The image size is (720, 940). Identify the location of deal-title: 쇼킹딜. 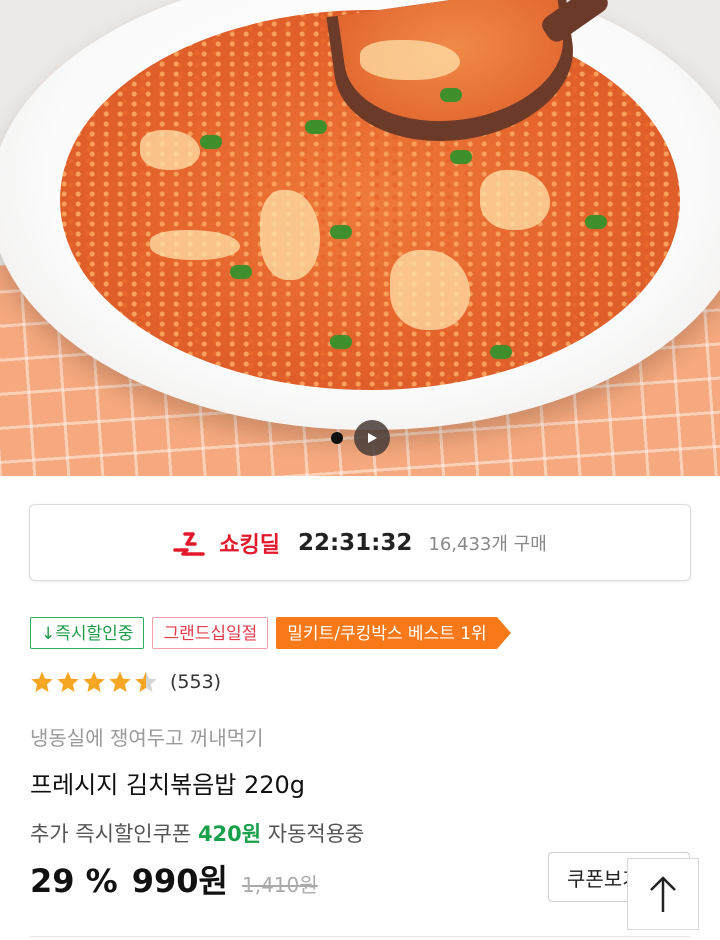
(249, 545).